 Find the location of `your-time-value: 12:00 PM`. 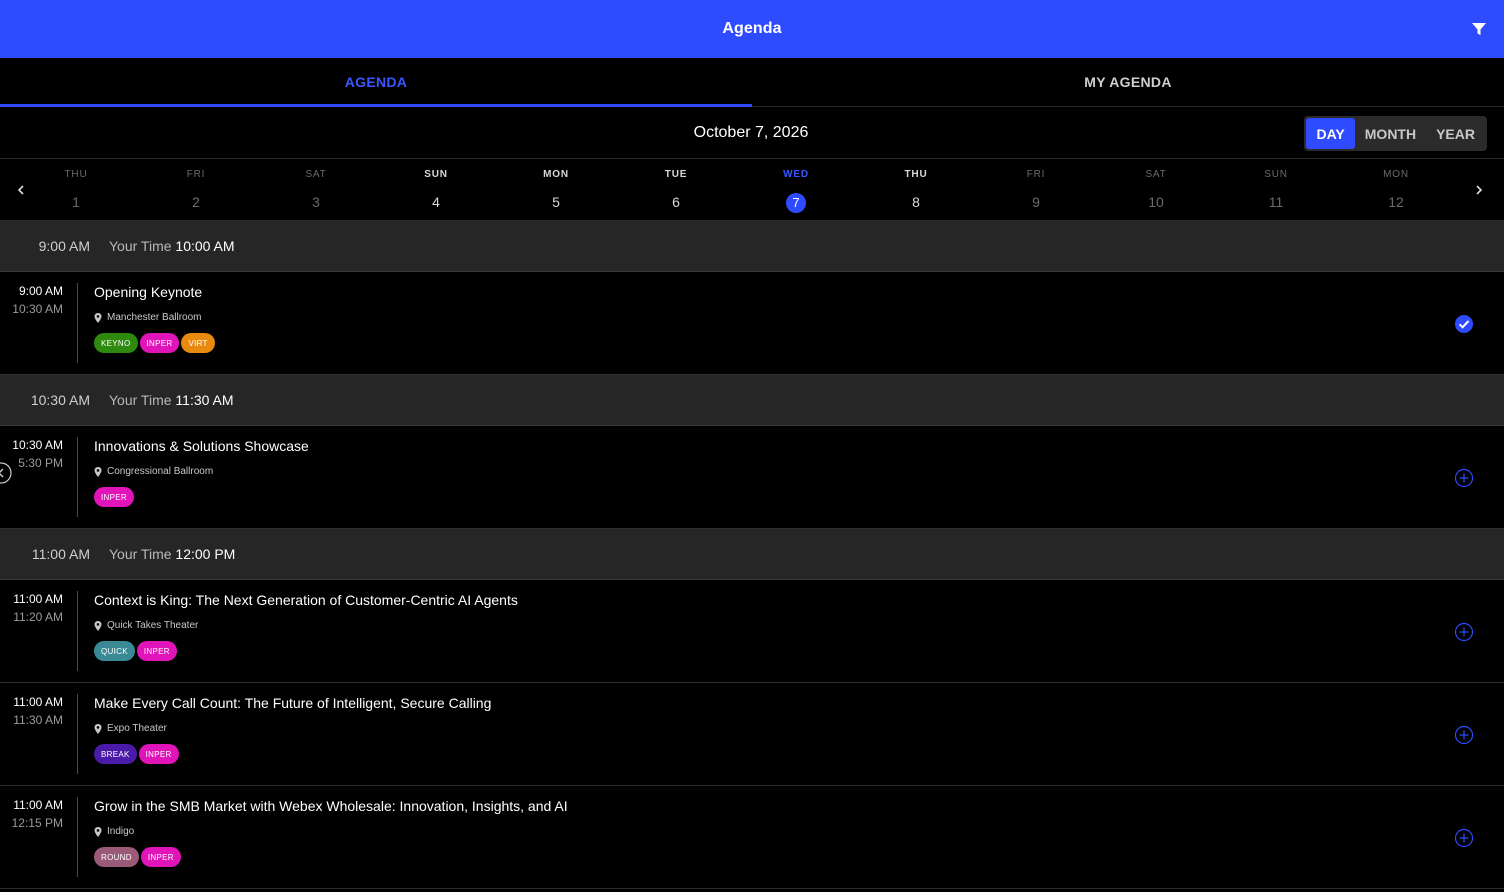

your-time-value: 12:00 PM is located at coordinates (205, 554).